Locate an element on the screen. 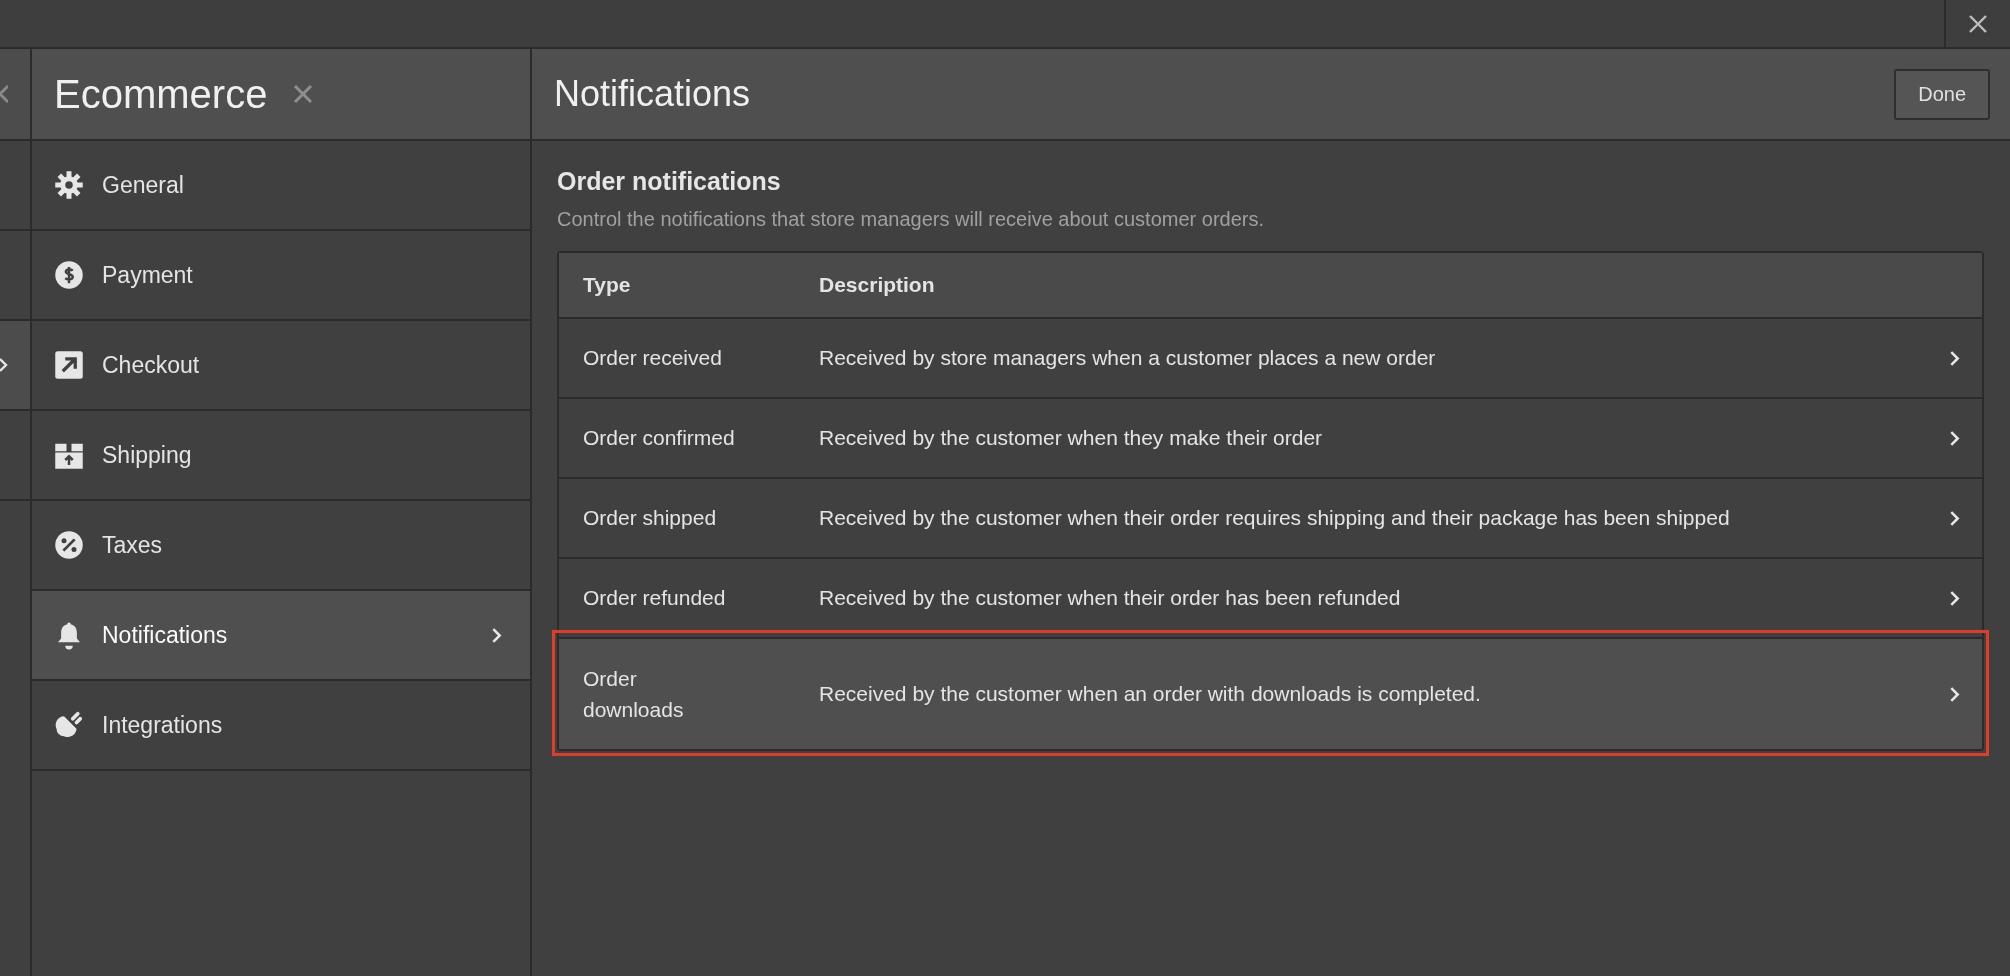 Image resolution: width=2010 pixels, height=976 pixels. sidebar-item: Notifications is located at coordinates (281, 636).